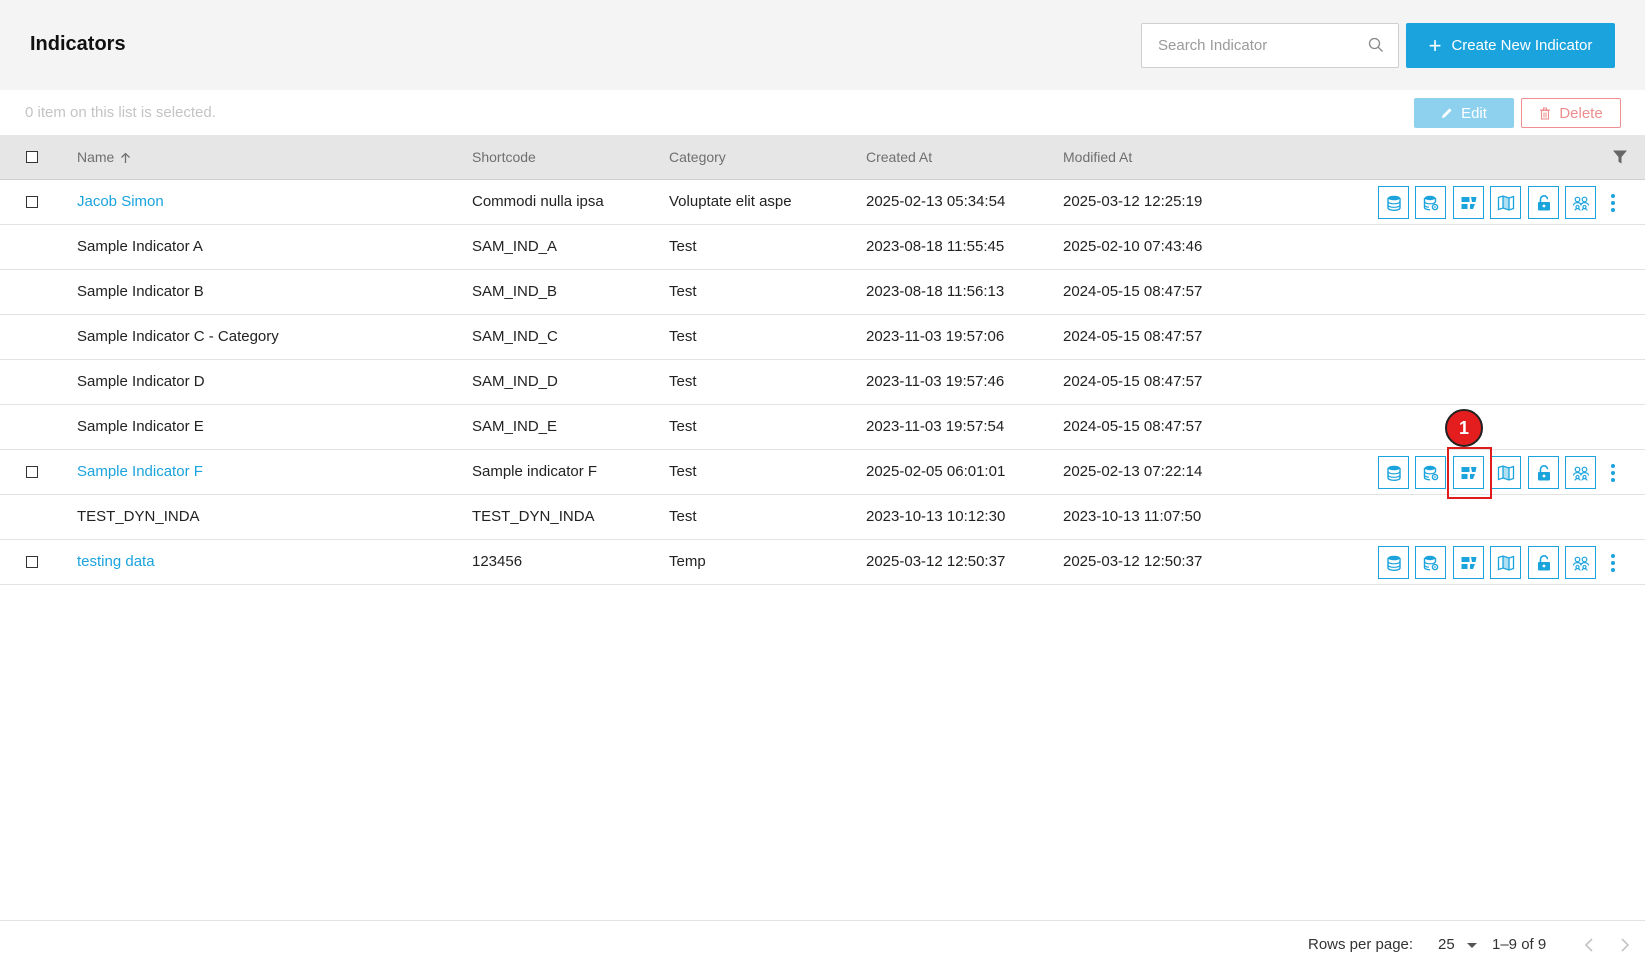  Describe the element at coordinates (1376, 45) in the screenshot. I see `search-icon` at that location.